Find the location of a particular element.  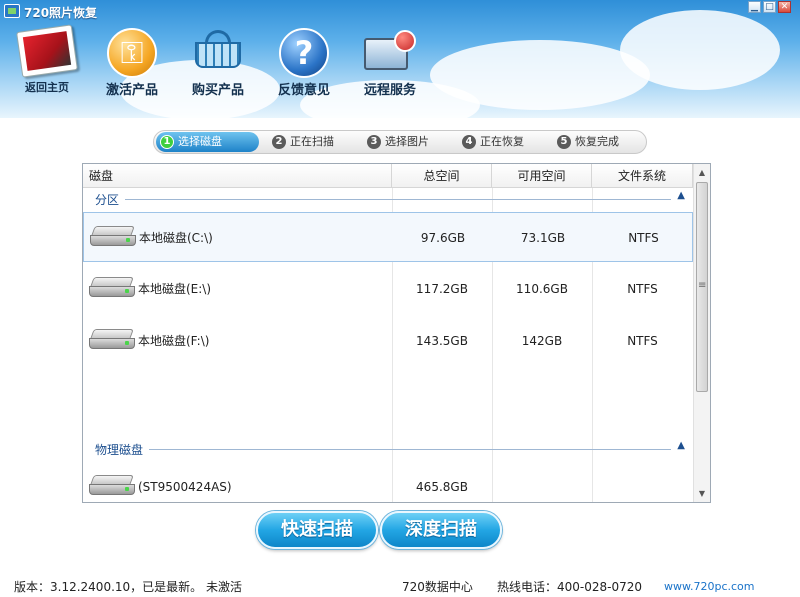

physical-group-header: 物理磁盘 ▲ is located at coordinates (388, 449).